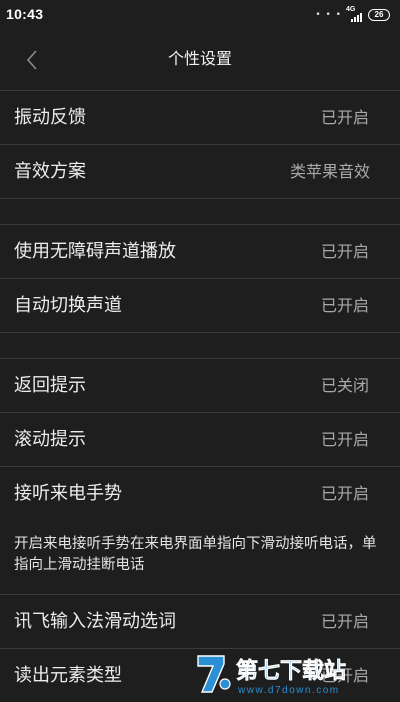  I want to click on title-bar: 个性设置, so click(200, 60).